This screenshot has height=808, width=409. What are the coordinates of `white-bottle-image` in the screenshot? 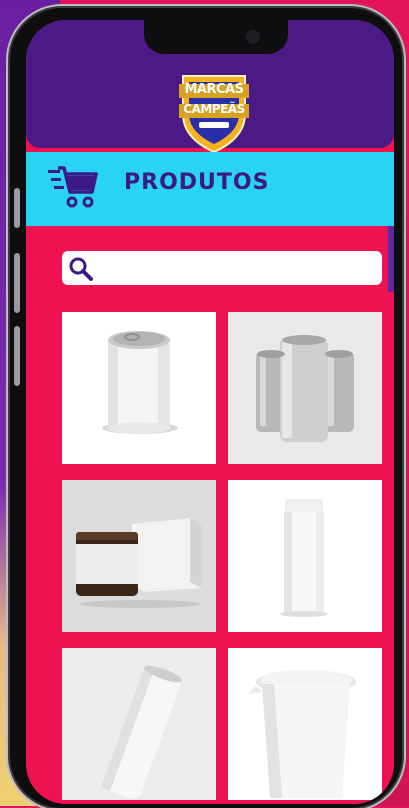 It's located at (304, 558).